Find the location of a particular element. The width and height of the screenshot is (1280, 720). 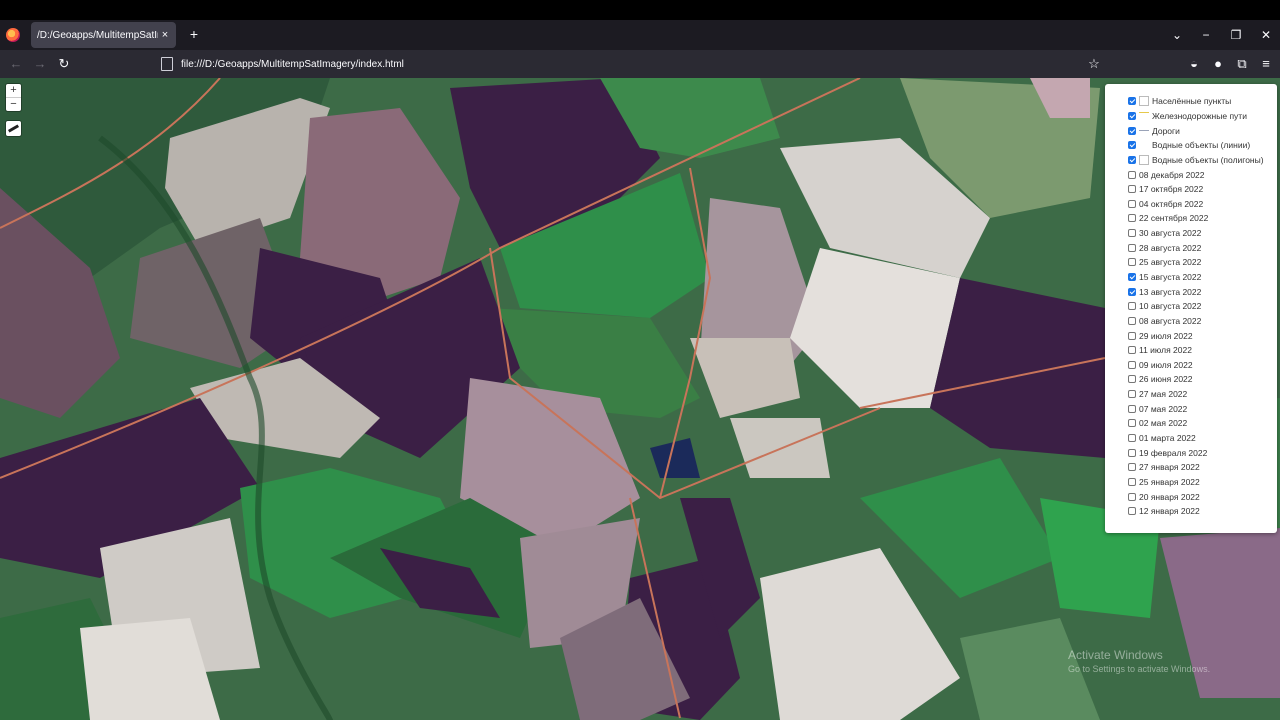

layer-item: 12 января 2022 is located at coordinates (1191, 511).